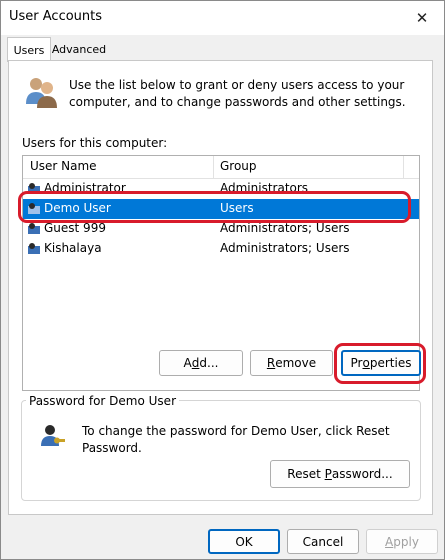  Describe the element at coordinates (366, 363) in the screenshot. I see `properties-mnemonic: o` at that location.